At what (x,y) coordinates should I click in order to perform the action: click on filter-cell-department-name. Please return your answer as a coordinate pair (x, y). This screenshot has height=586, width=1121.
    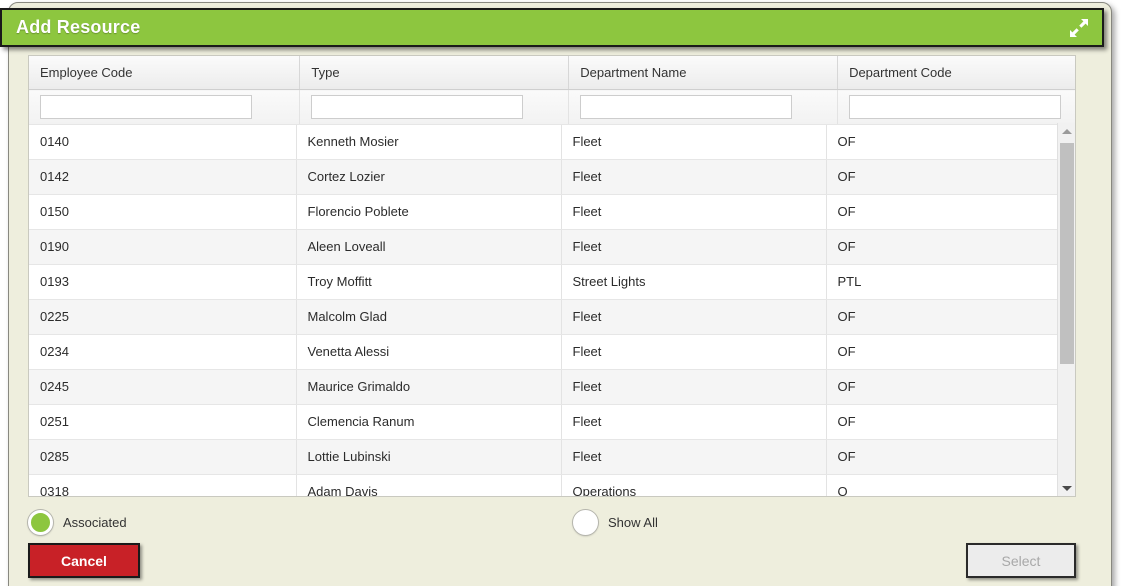
    Looking at the image, I should click on (703, 107).